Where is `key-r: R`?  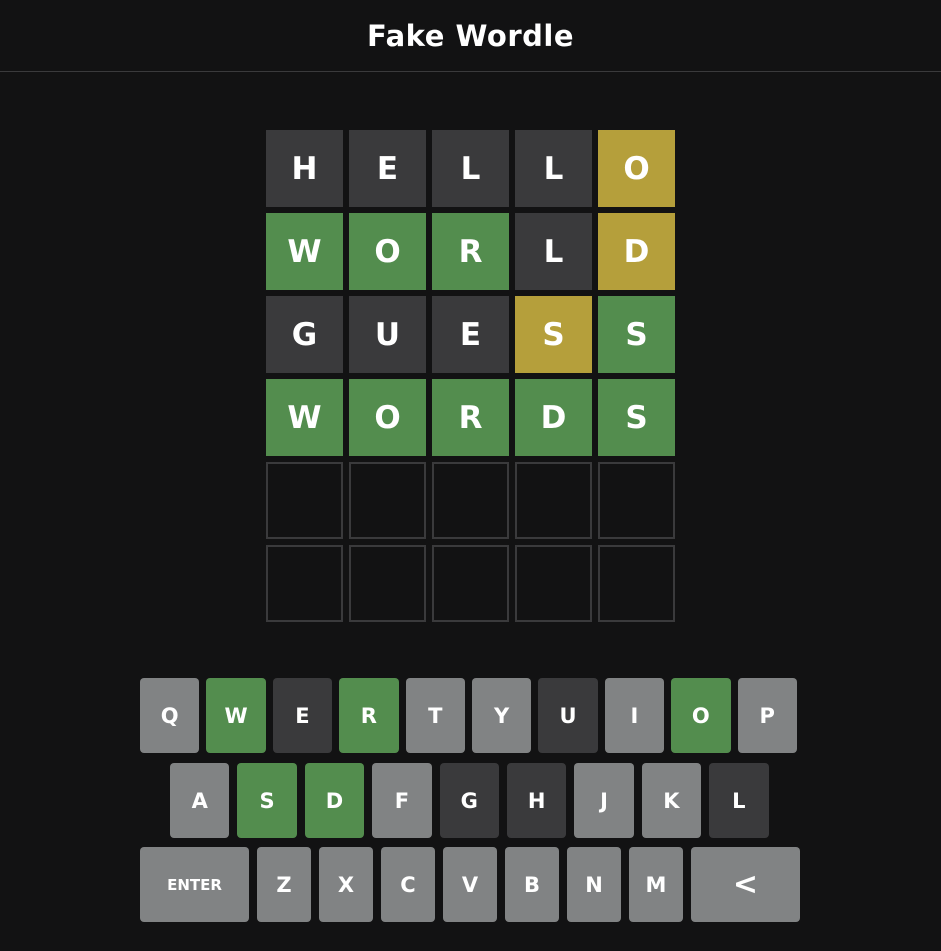 key-r: R is located at coordinates (369, 715).